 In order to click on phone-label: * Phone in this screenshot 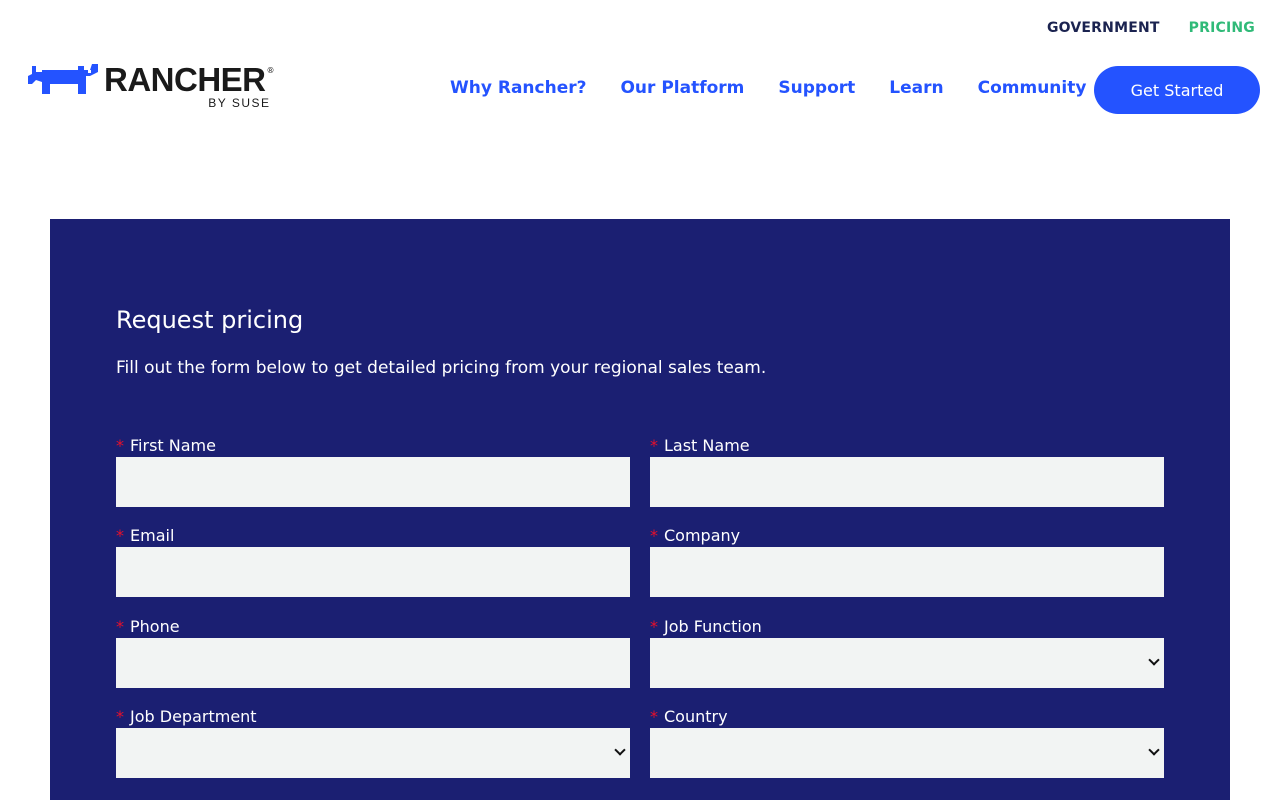, I will do `click(373, 627)`.